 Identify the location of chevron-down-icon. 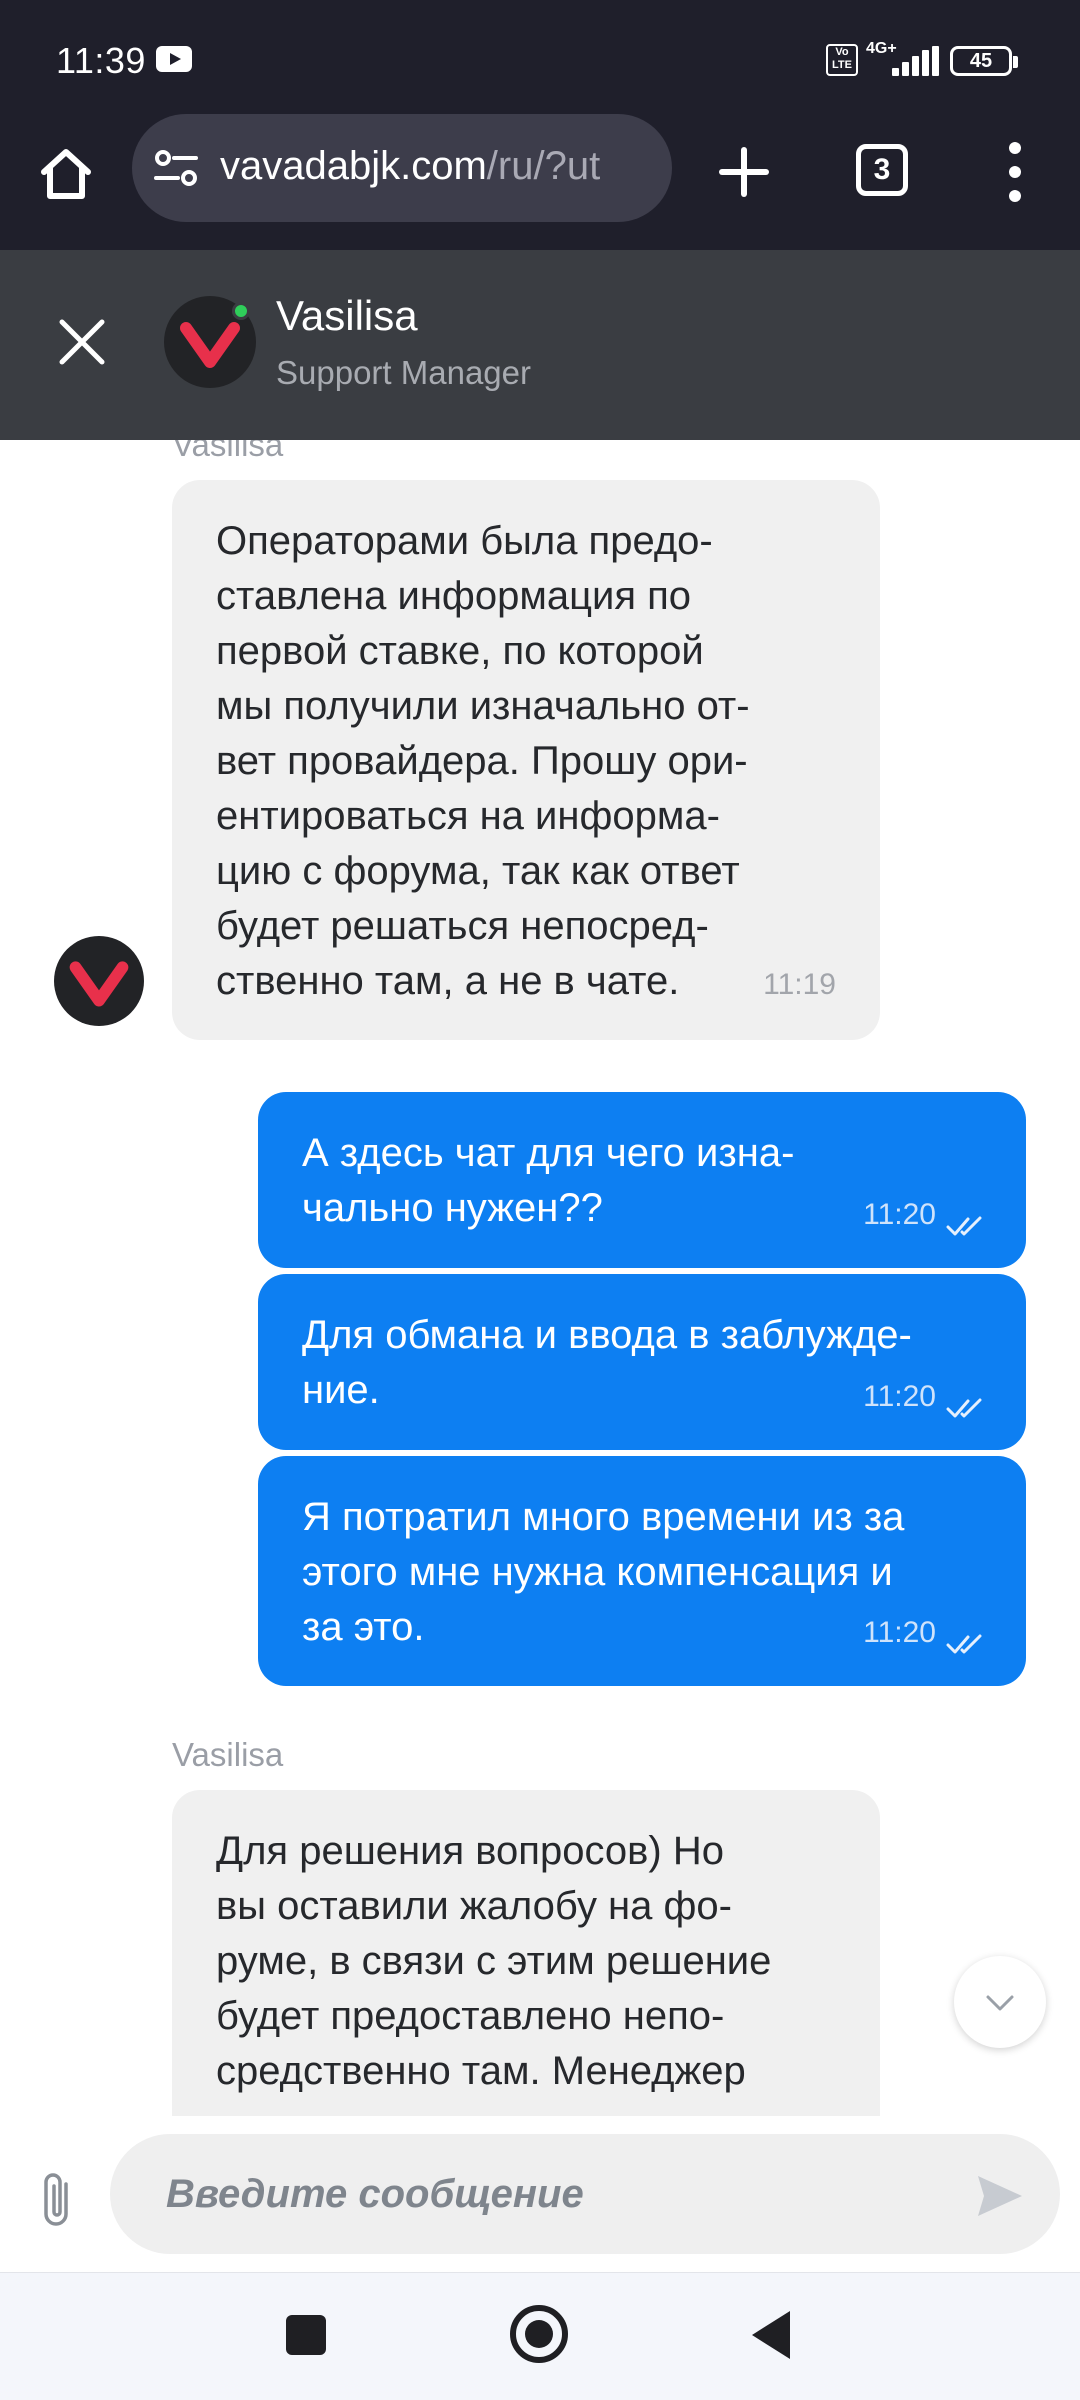
(1000, 2003).